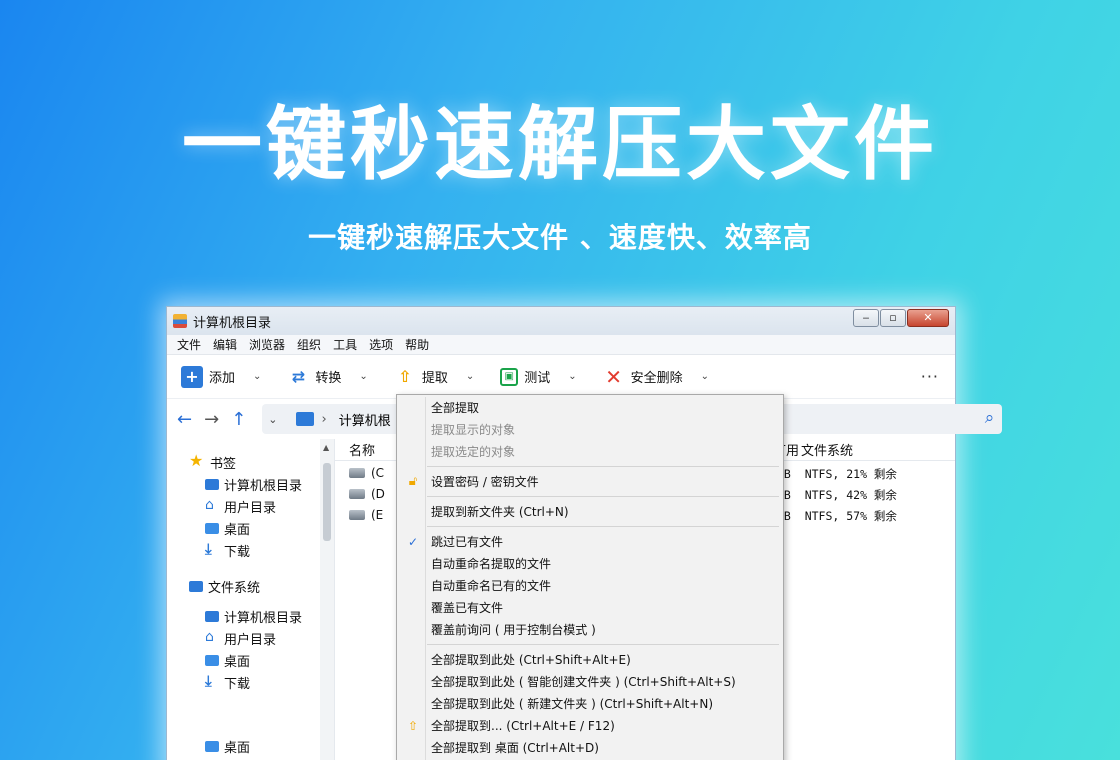 The image size is (1120, 760). I want to click on menu-options: 选项, so click(381, 344).